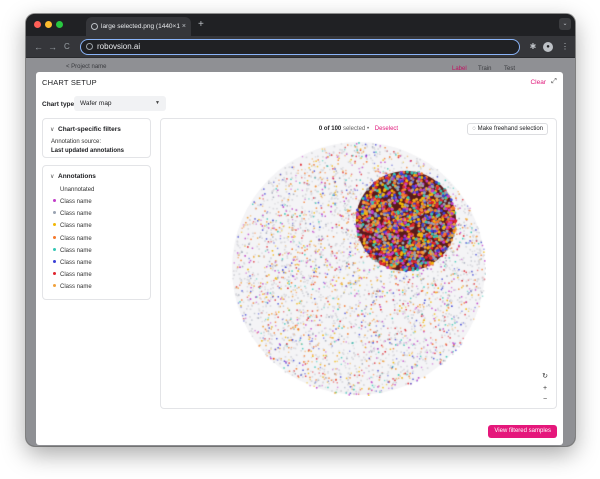 The width and height of the screenshot is (600, 479). I want to click on chart-type-select: Wafer map ▼, so click(120, 103).